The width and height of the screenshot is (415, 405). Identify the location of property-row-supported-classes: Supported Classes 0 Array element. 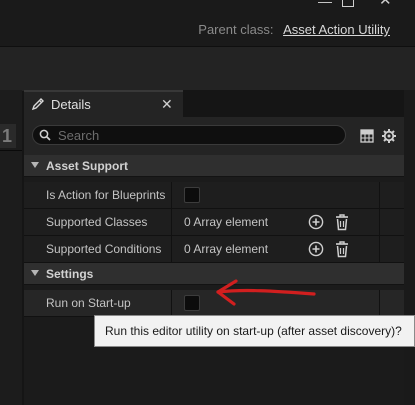
(214, 222).